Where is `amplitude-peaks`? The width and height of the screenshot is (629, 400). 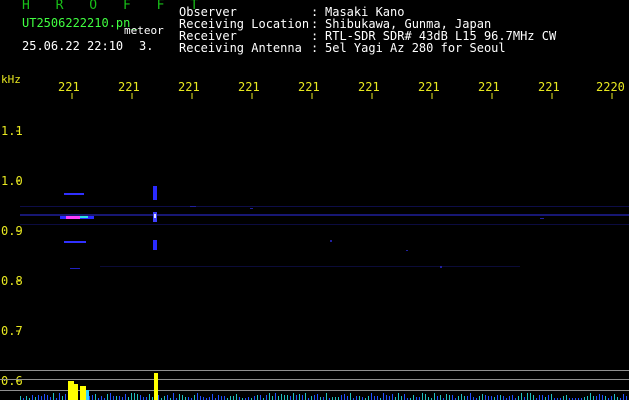 amplitude-peaks is located at coordinates (113, 386).